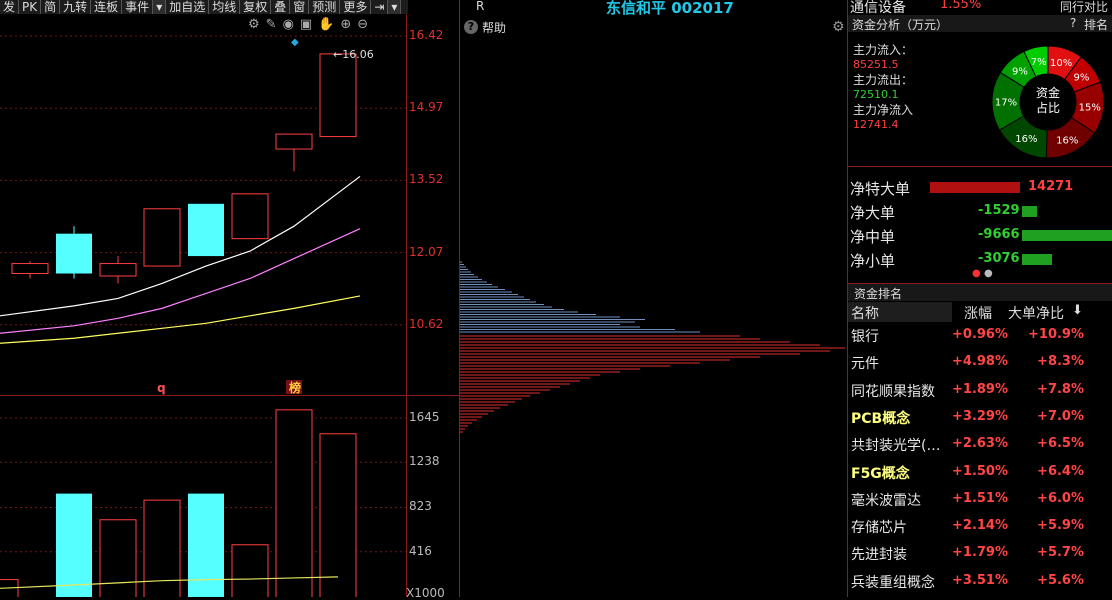  I want to click on net-order-value: -3076, so click(999, 258).